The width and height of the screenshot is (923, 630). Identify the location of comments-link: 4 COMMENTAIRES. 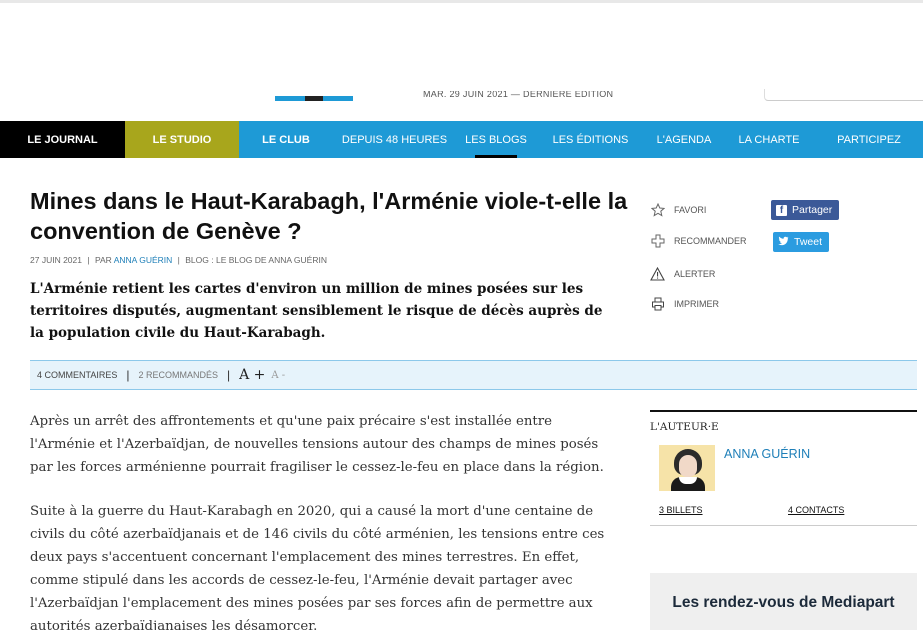
(73, 375).